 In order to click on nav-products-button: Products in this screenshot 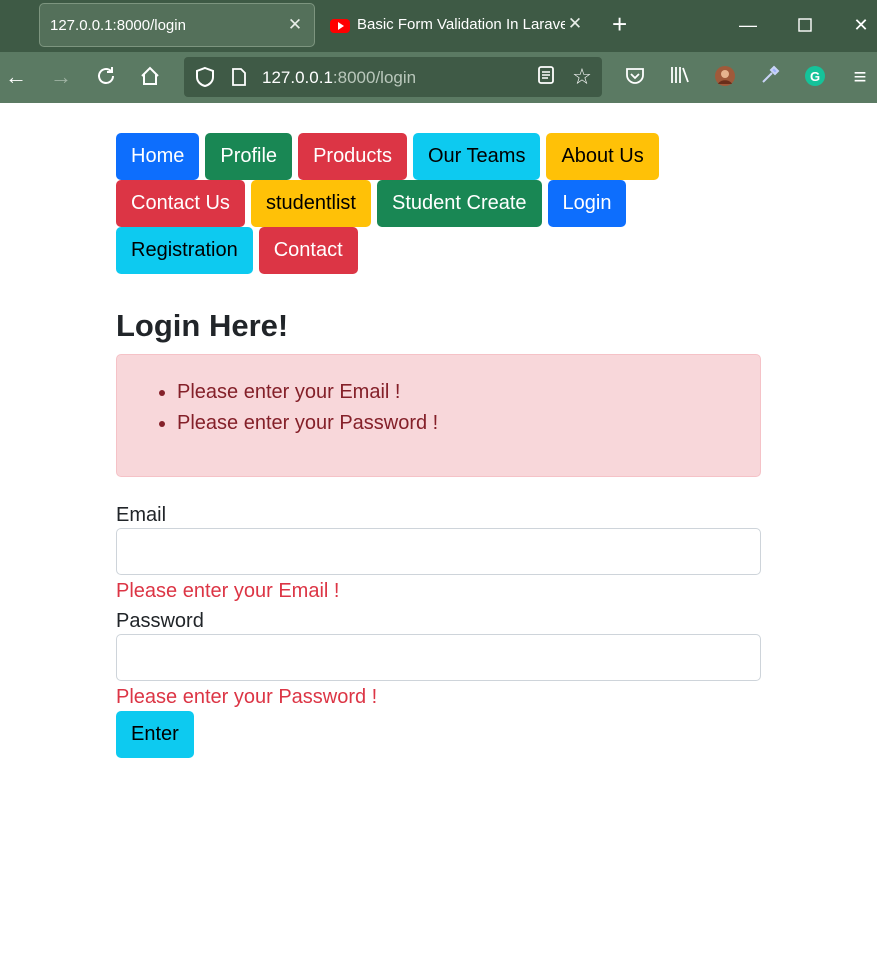, I will do `click(352, 156)`.